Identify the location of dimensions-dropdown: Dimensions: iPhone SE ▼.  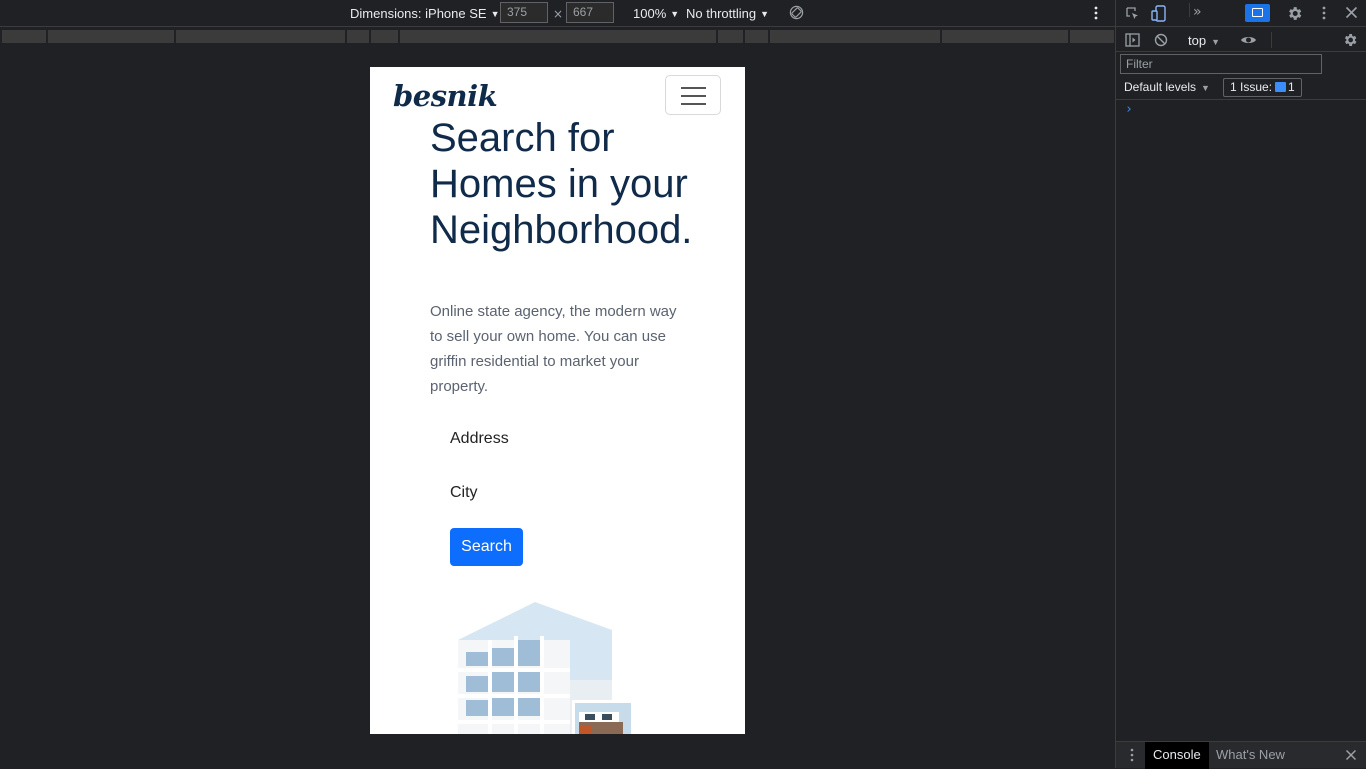
(425, 13).